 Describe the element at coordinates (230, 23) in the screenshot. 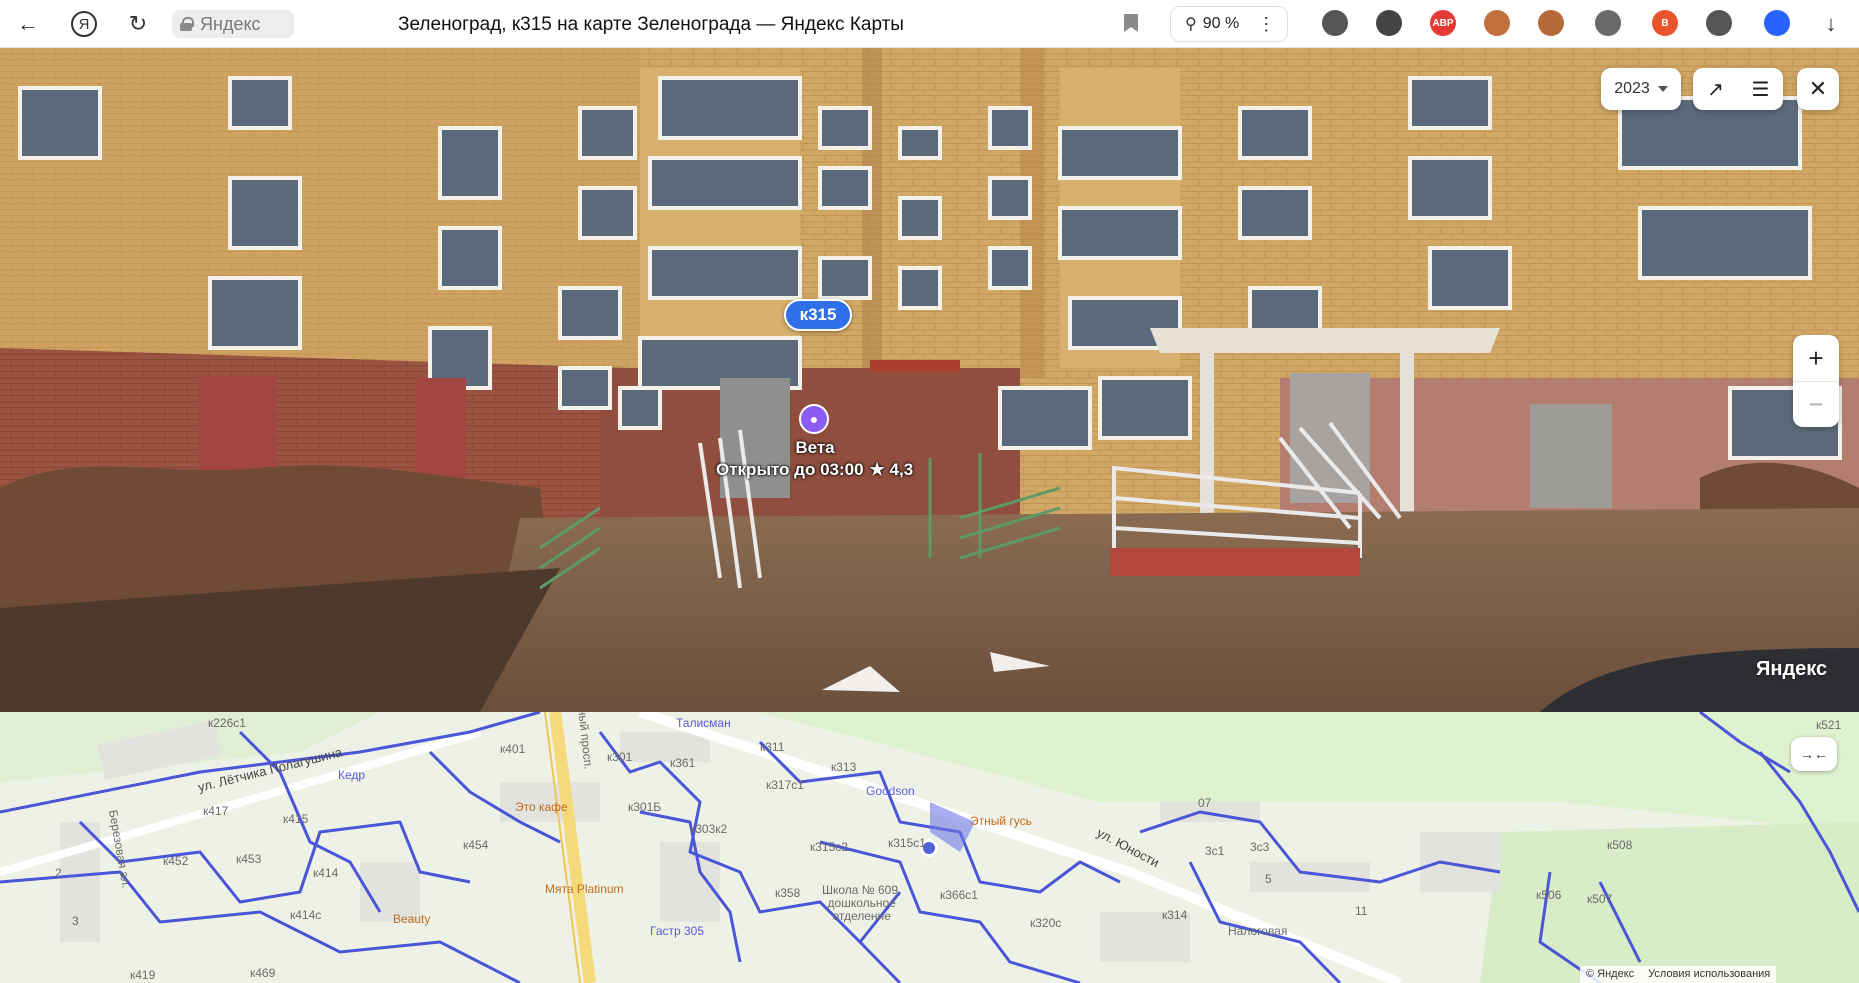

I see `site-name: Яндекс` at that location.